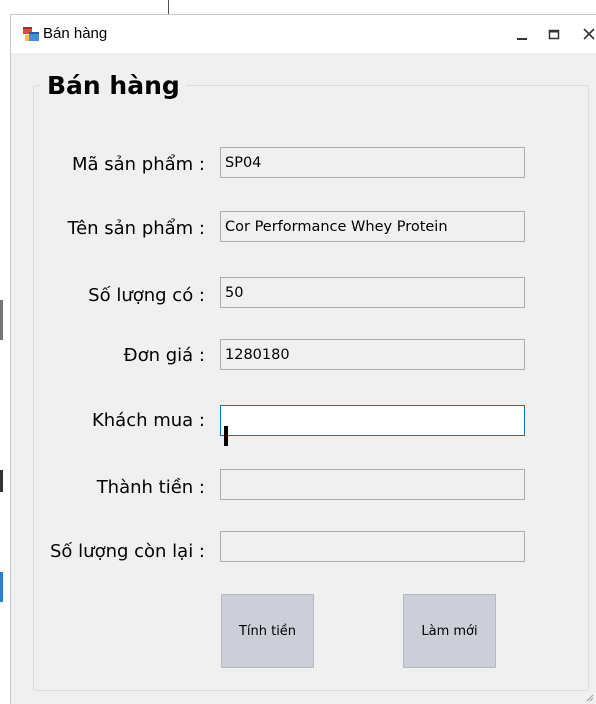  What do you see at coordinates (138, 164) in the screenshot?
I see `product-code-label: Mã sản phẩm :` at bounding box center [138, 164].